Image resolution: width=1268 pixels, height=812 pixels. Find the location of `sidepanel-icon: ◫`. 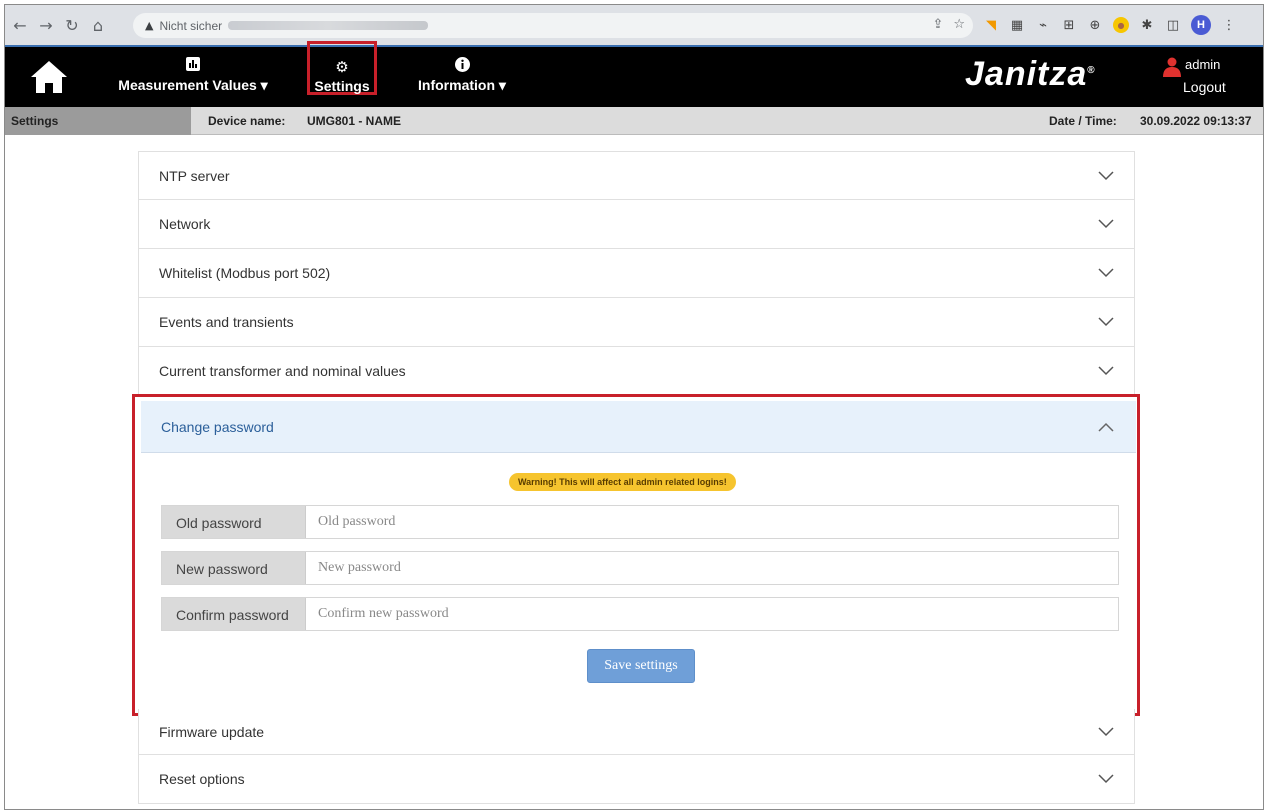

sidepanel-icon: ◫ is located at coordinates (1173, 25).